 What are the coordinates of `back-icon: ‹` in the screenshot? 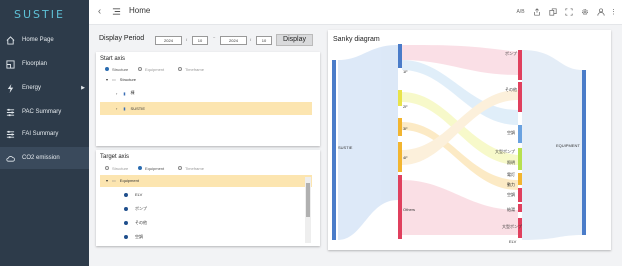 It's located at (99, 11).